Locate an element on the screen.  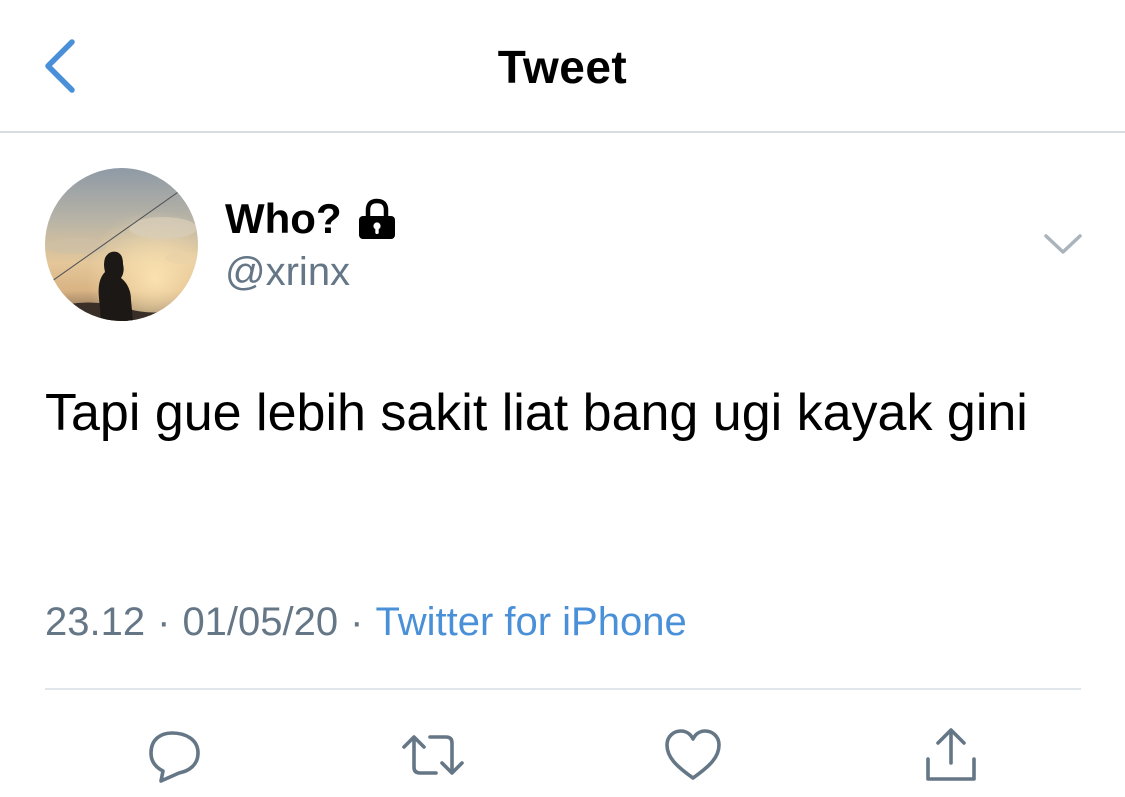
tweet-meta: 23.12 · 01/05/20 · Twitter for iPhone is located at coordinates (366, 622).